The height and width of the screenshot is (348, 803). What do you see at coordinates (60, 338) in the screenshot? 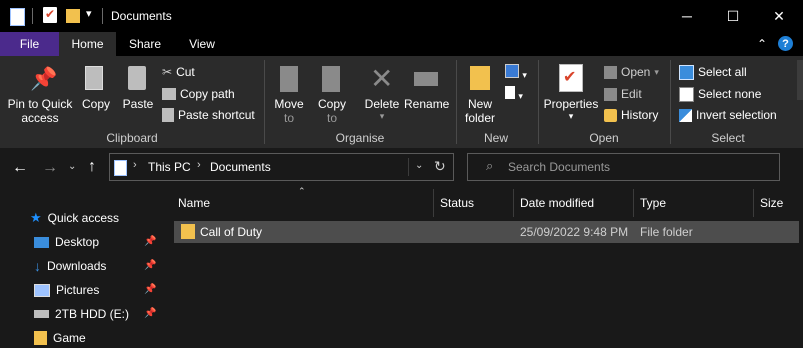
I see `nav-item-game: Game` at bounding box center [60, 338].